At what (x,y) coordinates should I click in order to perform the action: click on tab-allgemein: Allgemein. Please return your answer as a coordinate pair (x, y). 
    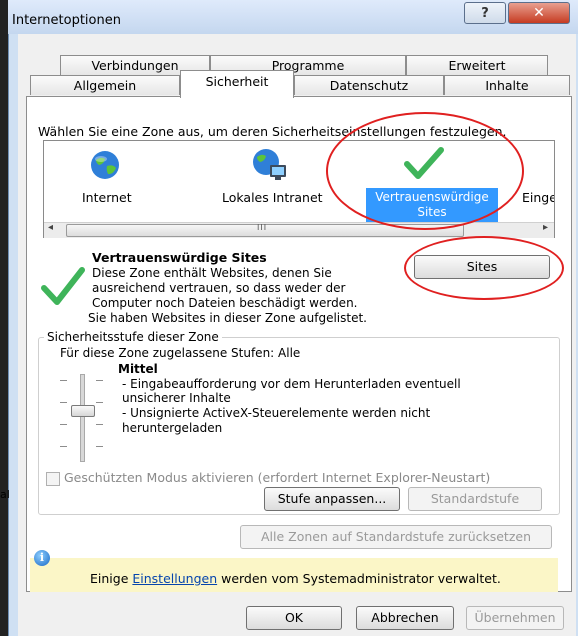
    Looking at the image, I should click on (105, 85).